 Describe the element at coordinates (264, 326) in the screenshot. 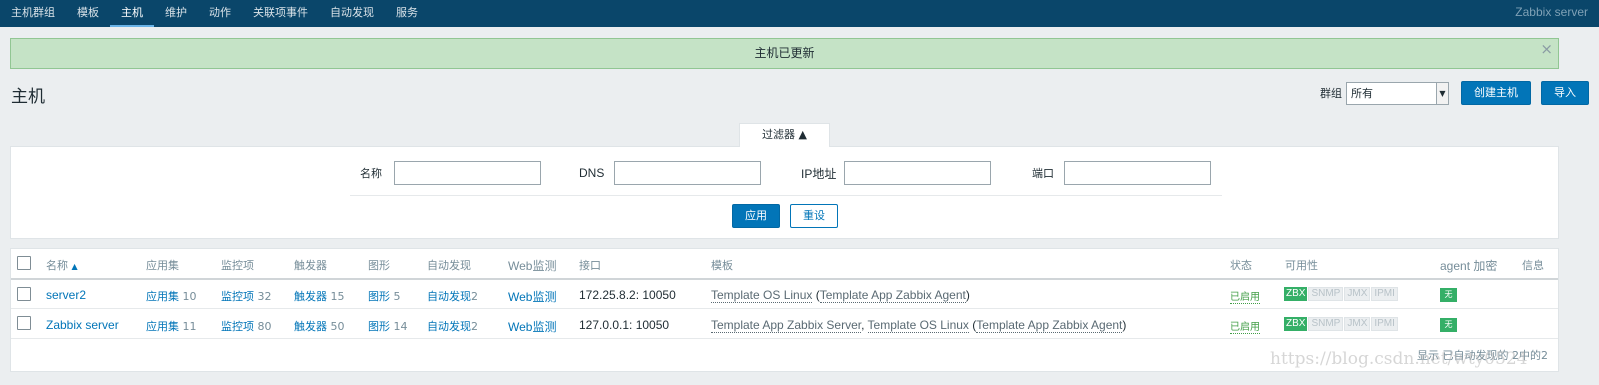

I see `items-count: 80` at that location.